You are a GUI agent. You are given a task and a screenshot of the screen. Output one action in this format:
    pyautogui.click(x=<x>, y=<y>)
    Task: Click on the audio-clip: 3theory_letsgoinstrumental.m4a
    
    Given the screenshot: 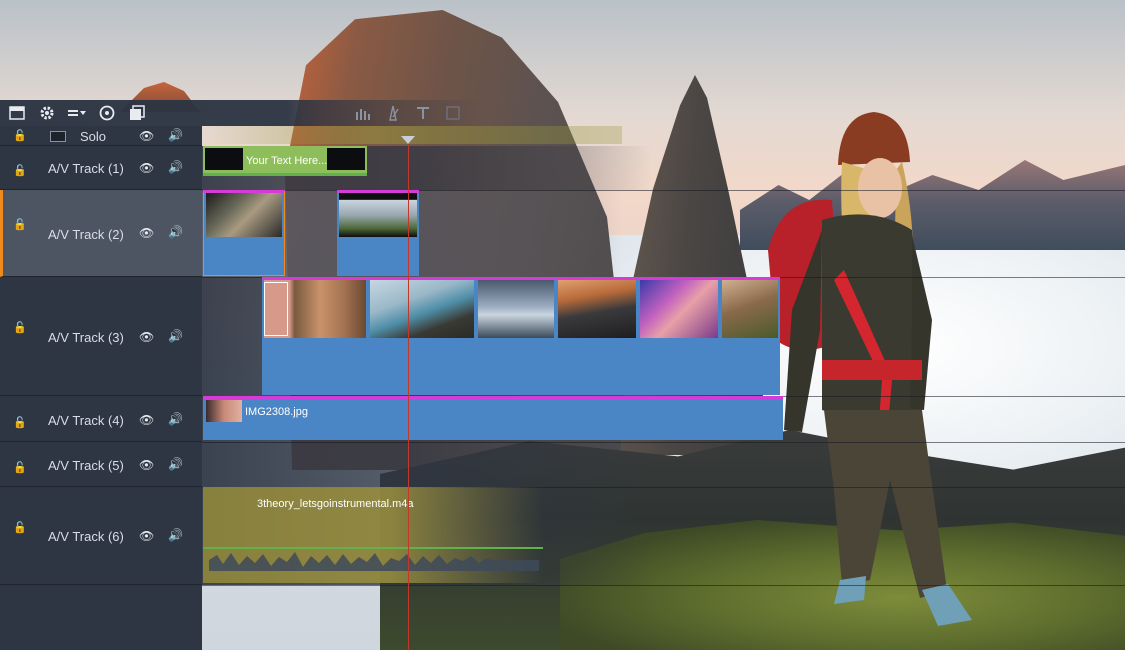 What is the action you would take?
    pyautogui.click(x=373, y=535)
    